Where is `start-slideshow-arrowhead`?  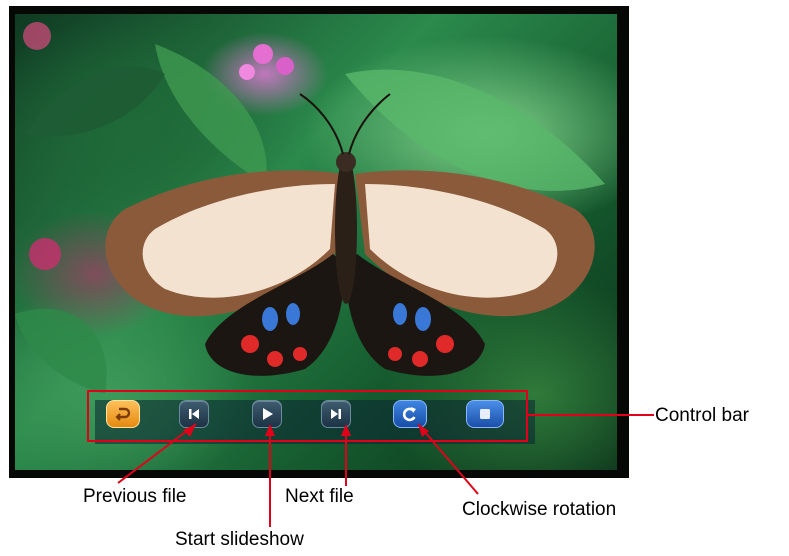
start-slideshow-arrowhead is located at coordinates (270, 430).